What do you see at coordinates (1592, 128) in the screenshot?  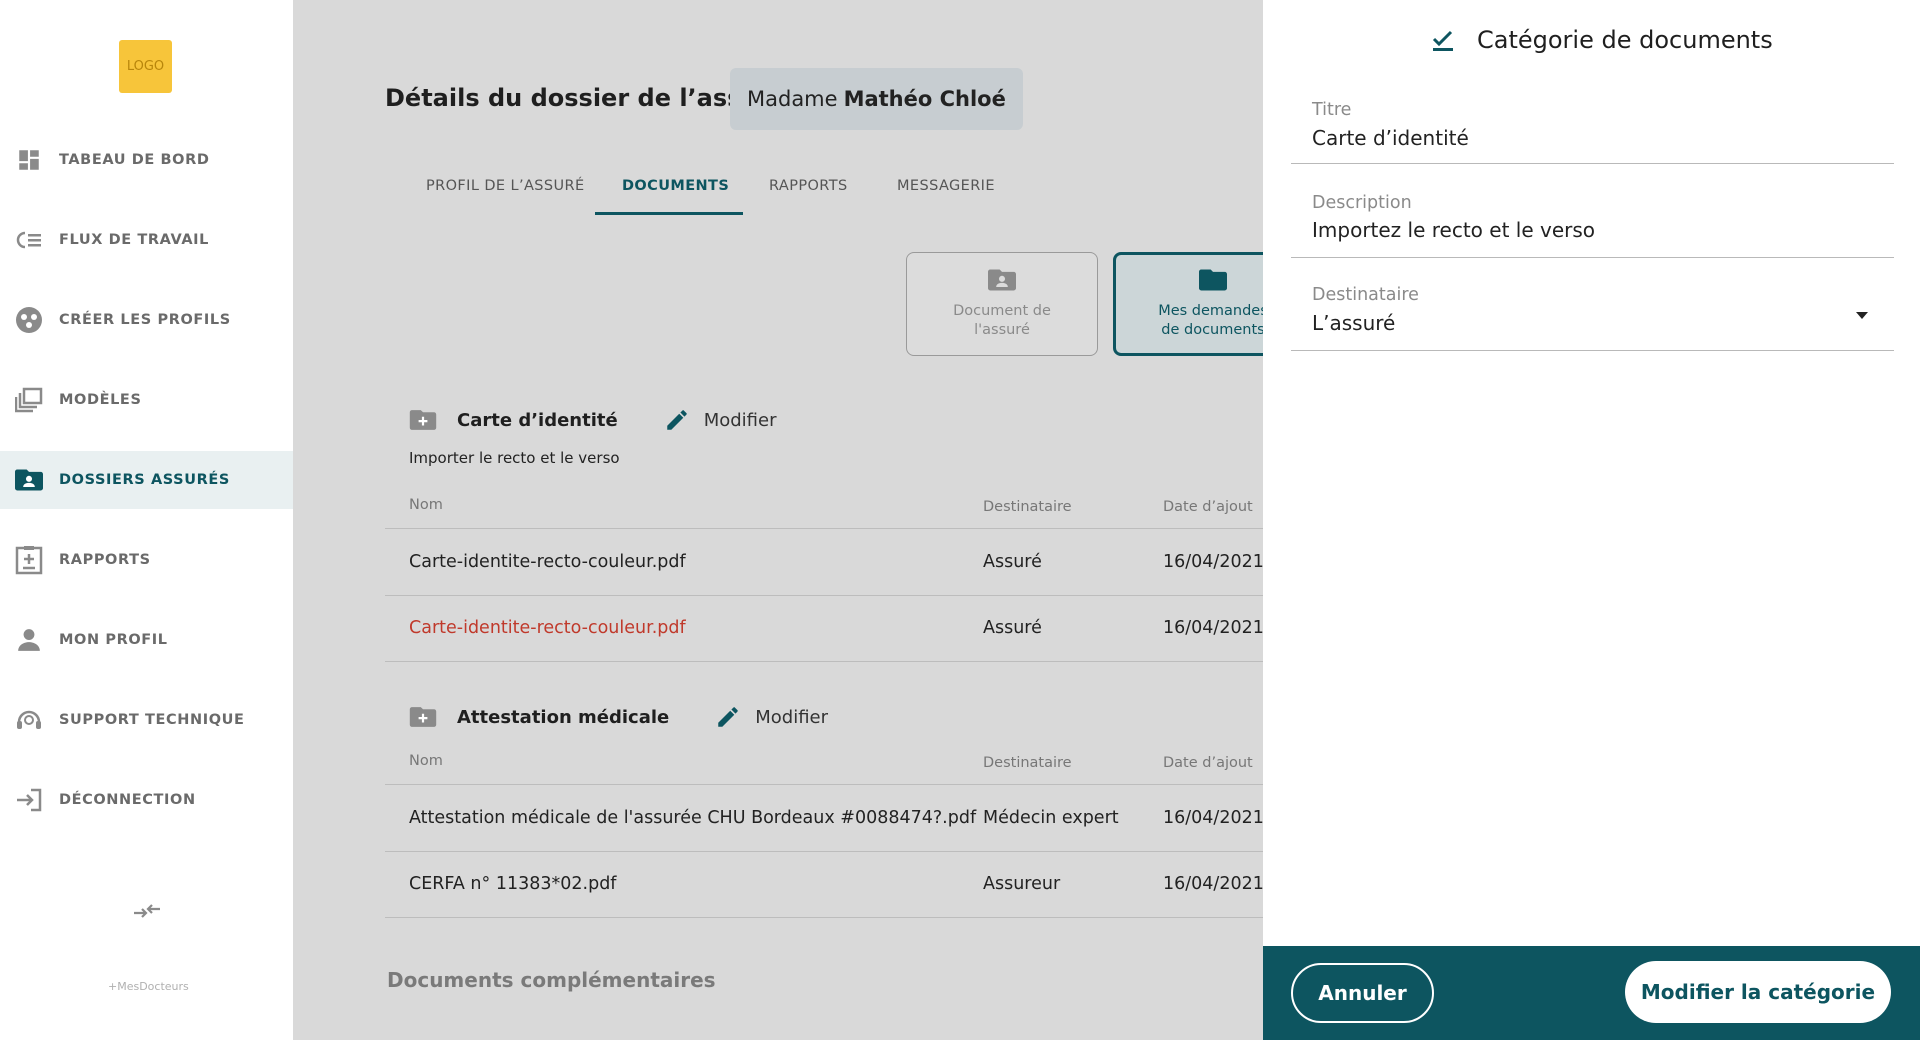 I see `title-field: Titre Carte d’identité` at bounding box center [1592, 128].